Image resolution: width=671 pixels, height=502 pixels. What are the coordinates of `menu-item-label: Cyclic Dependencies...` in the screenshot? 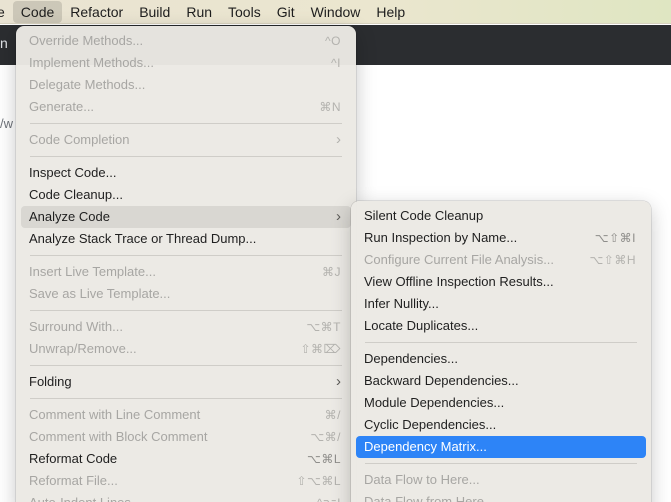 It's located at (430, 424).